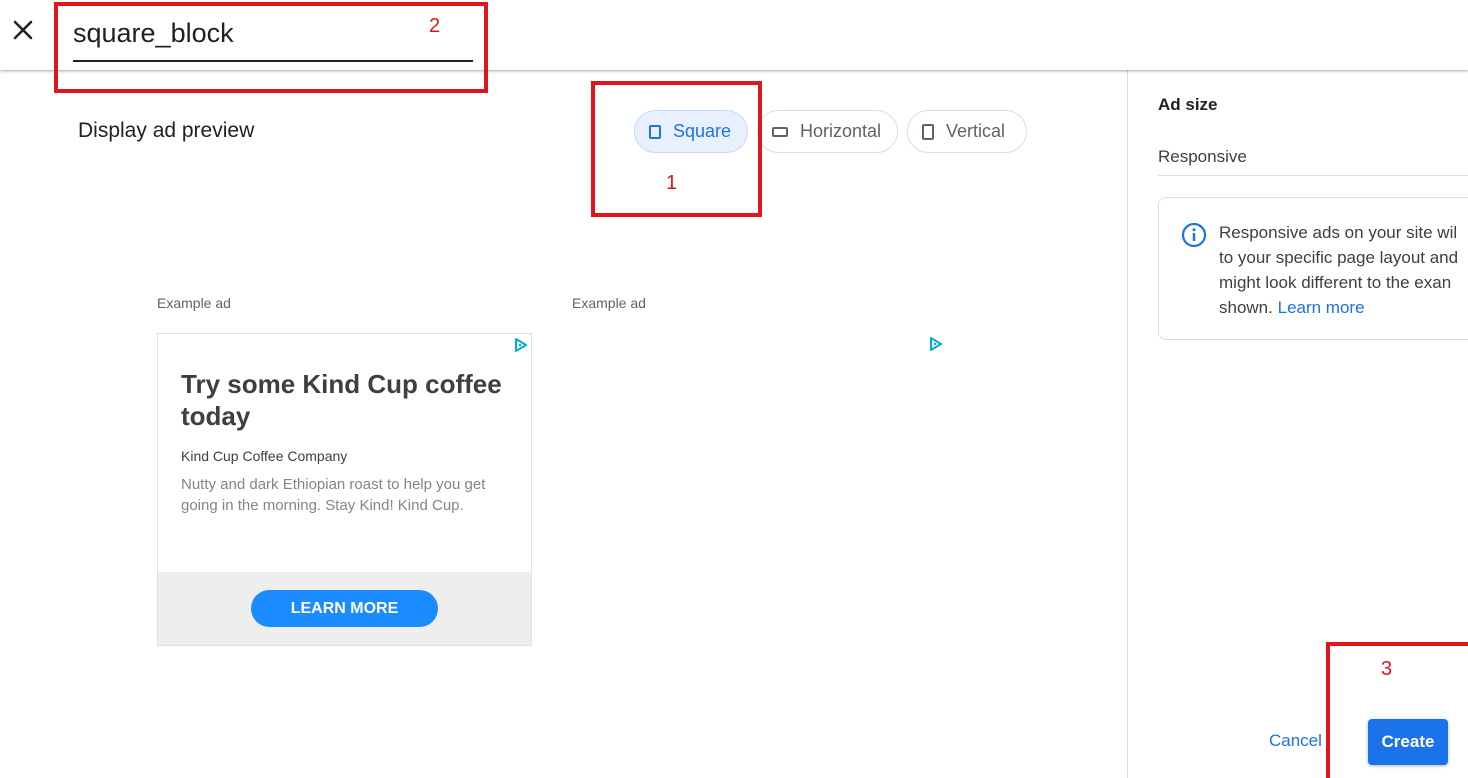 The width and height of the screenshot is (1468, 778). What do you see at coordinates (1387, 669) in the screenshot?
I see `annotation-number: 3` at bounding box center [1387, 669].